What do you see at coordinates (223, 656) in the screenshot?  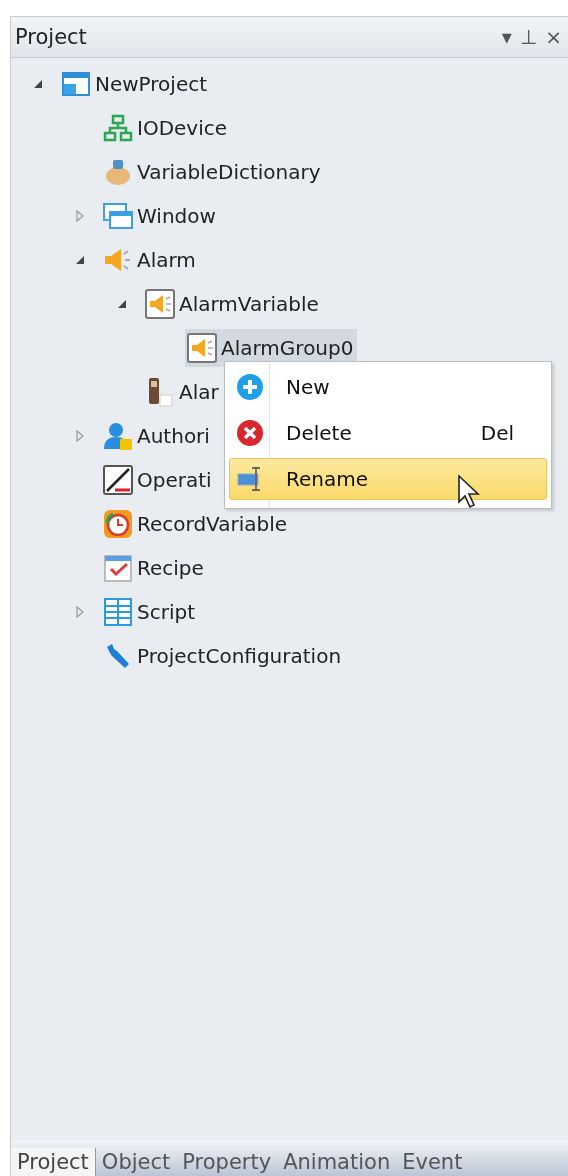 I see `tree-item: ProjectConfiguration` at bounding box center [223, 656].